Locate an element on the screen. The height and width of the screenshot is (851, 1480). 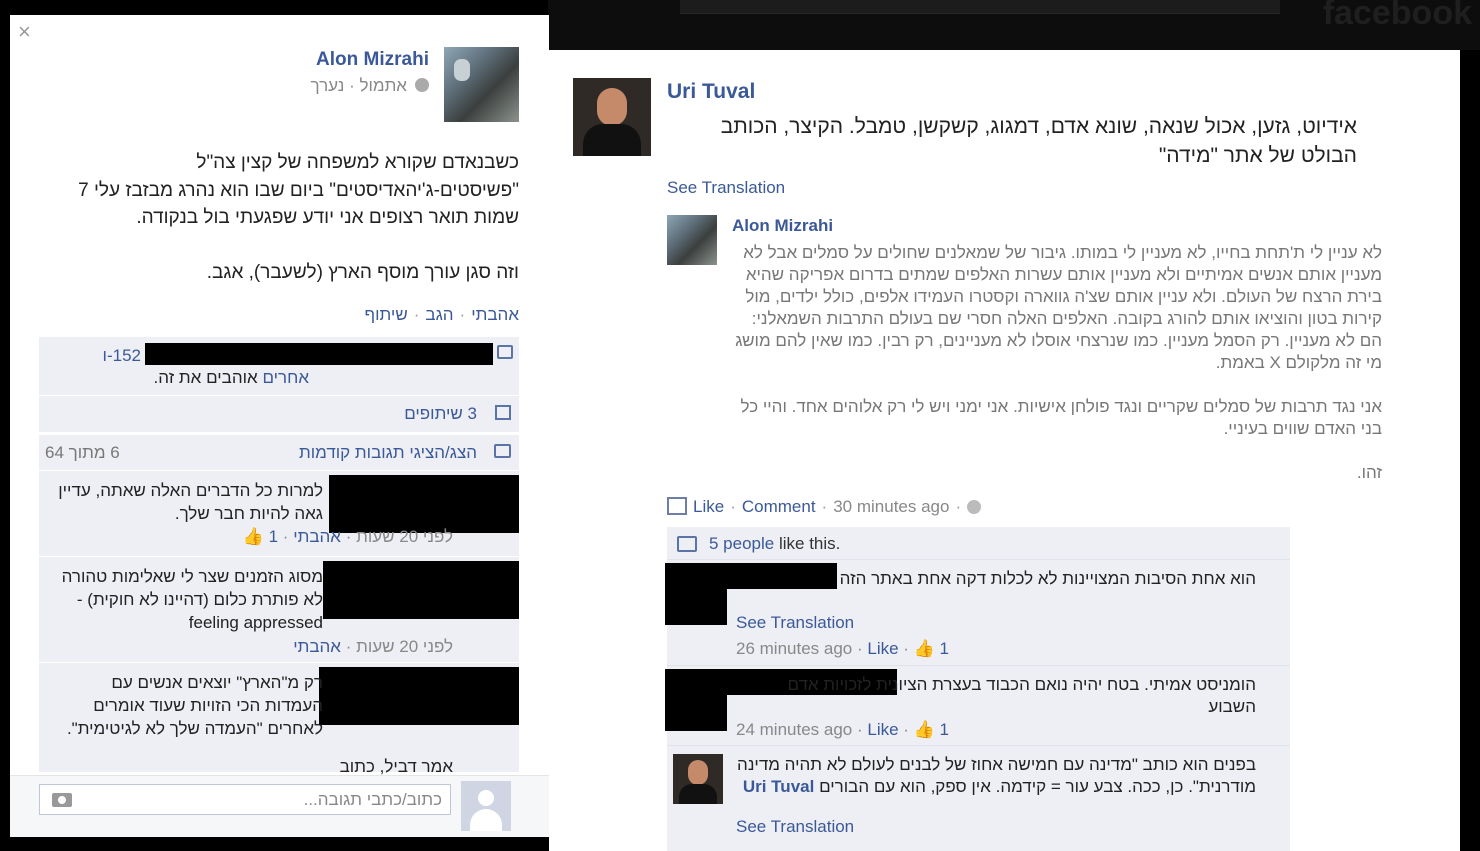
view-previous-comments: הצג/הציגי תגובות קודמות is located at coordinates (388, 453).